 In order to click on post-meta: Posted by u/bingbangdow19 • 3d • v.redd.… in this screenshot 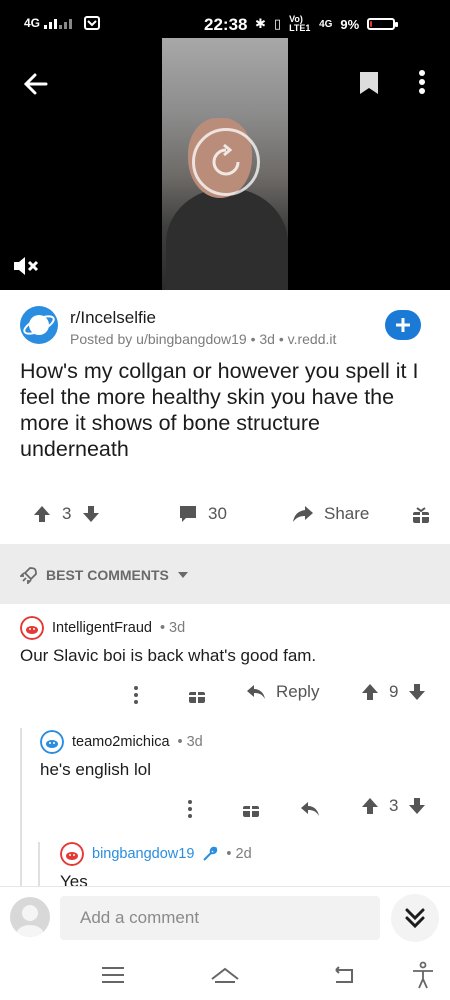, I will do `click(203, 339)`.